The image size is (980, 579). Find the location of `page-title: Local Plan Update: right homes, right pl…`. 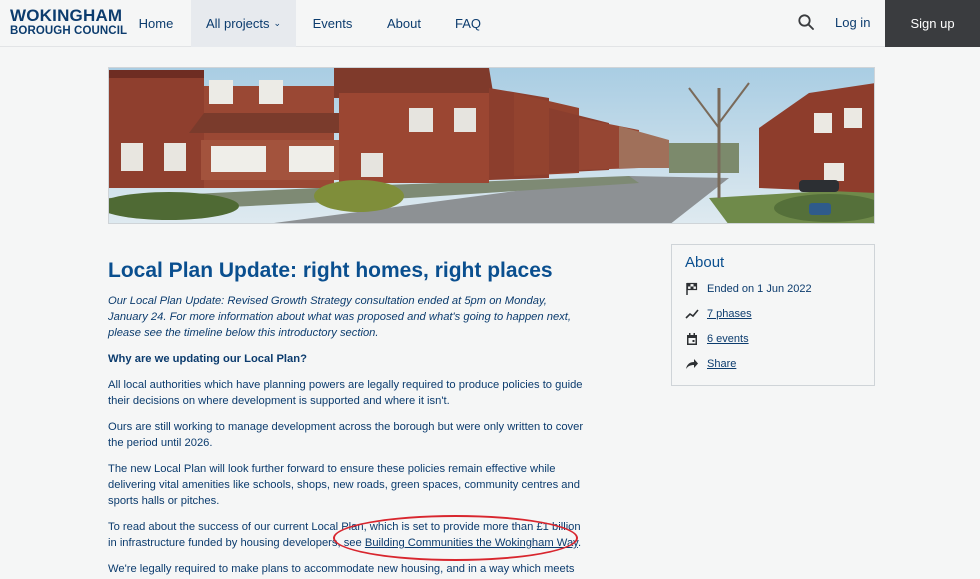

page-title: Local Plan Update: right homes, right pl… is located at coordinates (330, 270).